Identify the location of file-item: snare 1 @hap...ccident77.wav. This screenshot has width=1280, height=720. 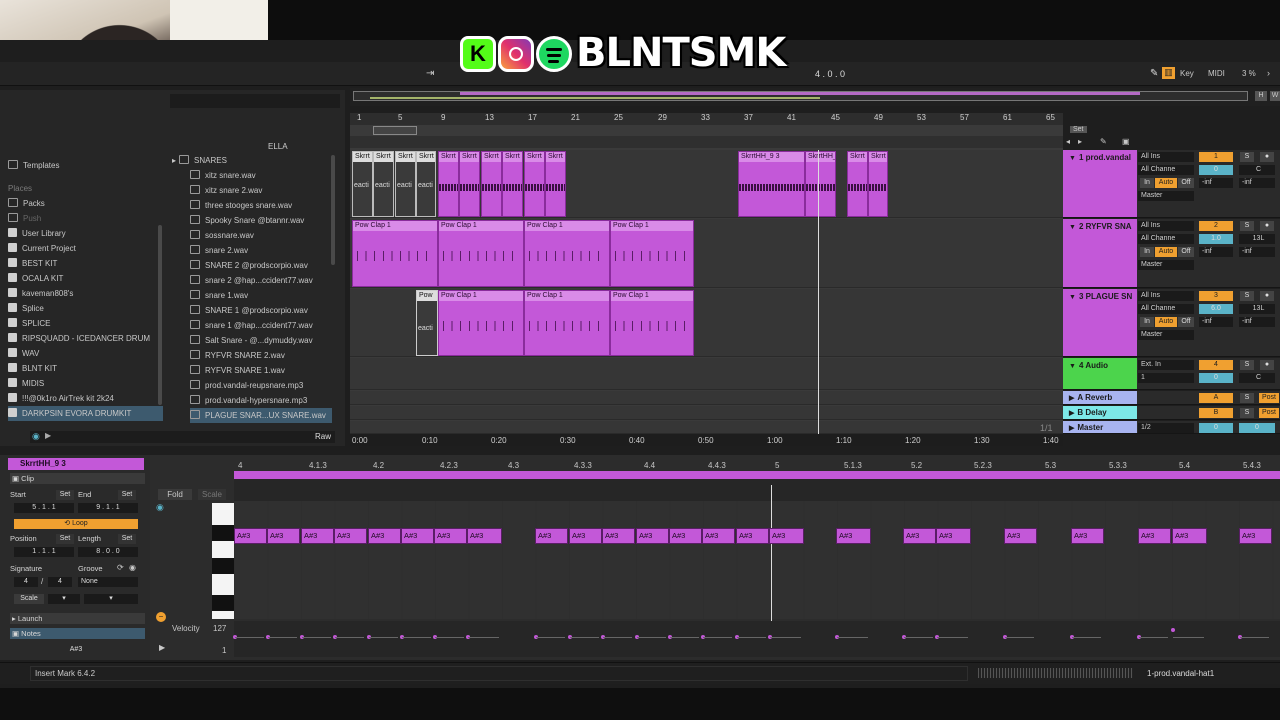
(261, 325).